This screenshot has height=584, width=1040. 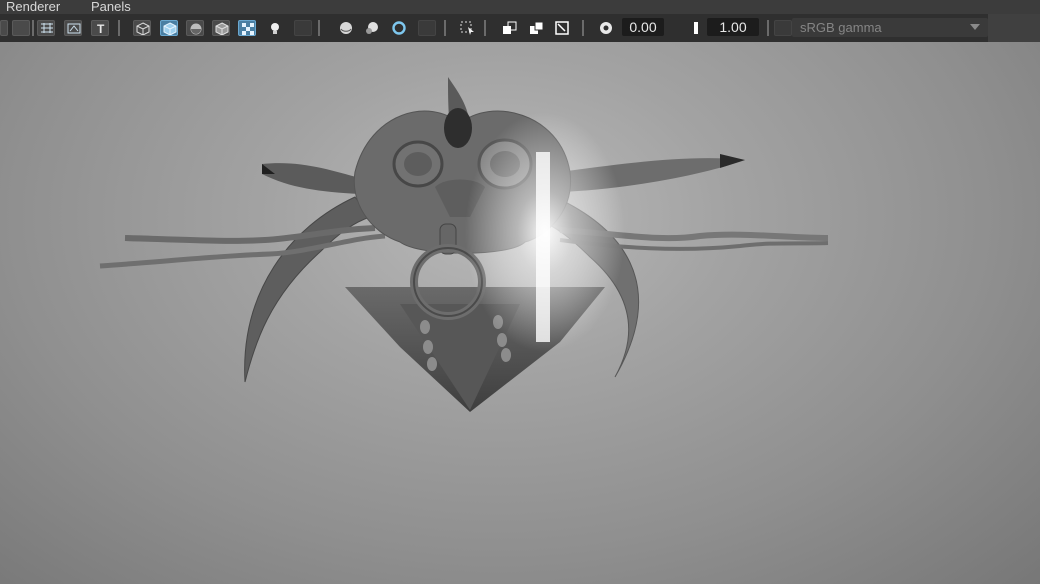 I want to click on xray-icon, so click(x=247, y=28).